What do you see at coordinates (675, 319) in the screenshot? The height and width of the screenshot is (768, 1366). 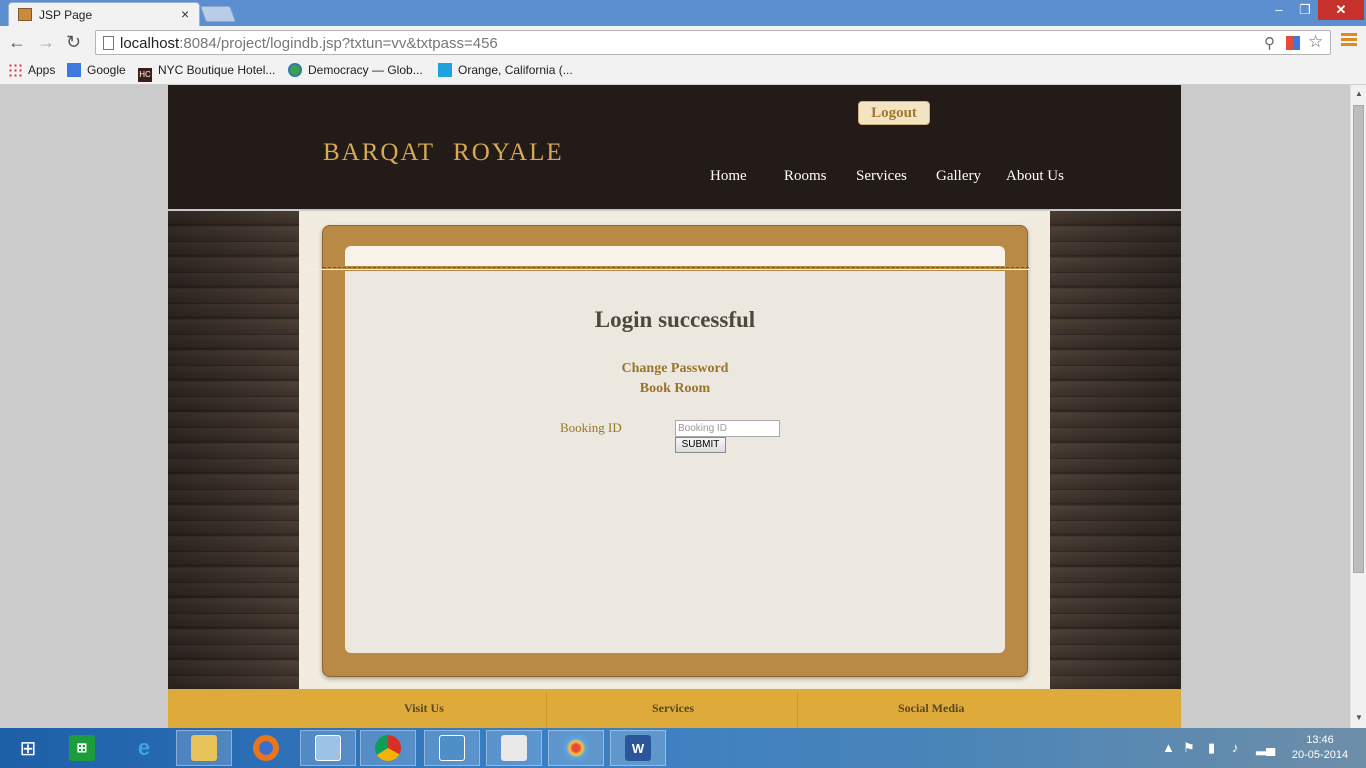 I see `login-message: Login successful` at bounding box center [675, 319].